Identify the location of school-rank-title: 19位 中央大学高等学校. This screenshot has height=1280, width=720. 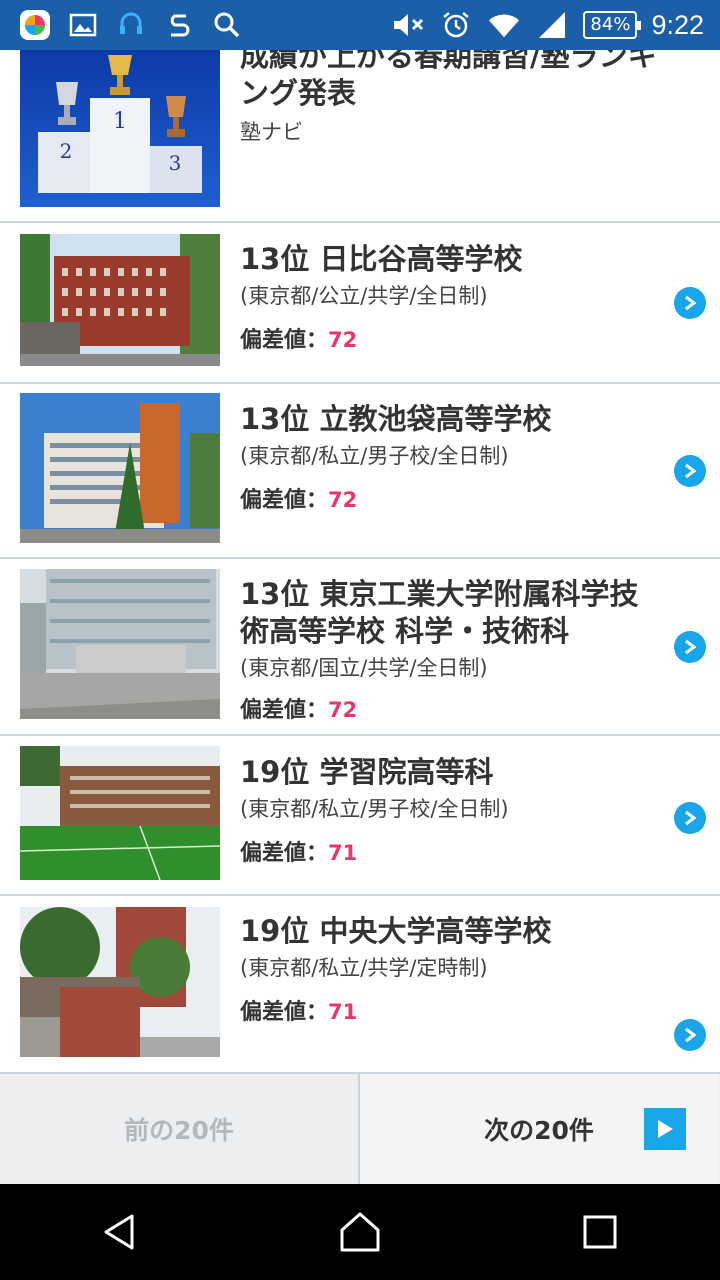
(396, 931).